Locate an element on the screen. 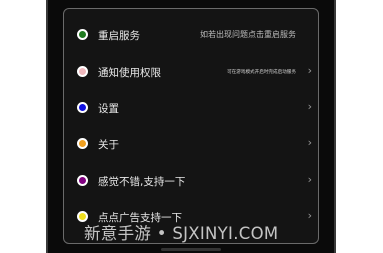 This screenshot has height=253, width=383. pink-dot-icon is located at coordinates (82, 71).